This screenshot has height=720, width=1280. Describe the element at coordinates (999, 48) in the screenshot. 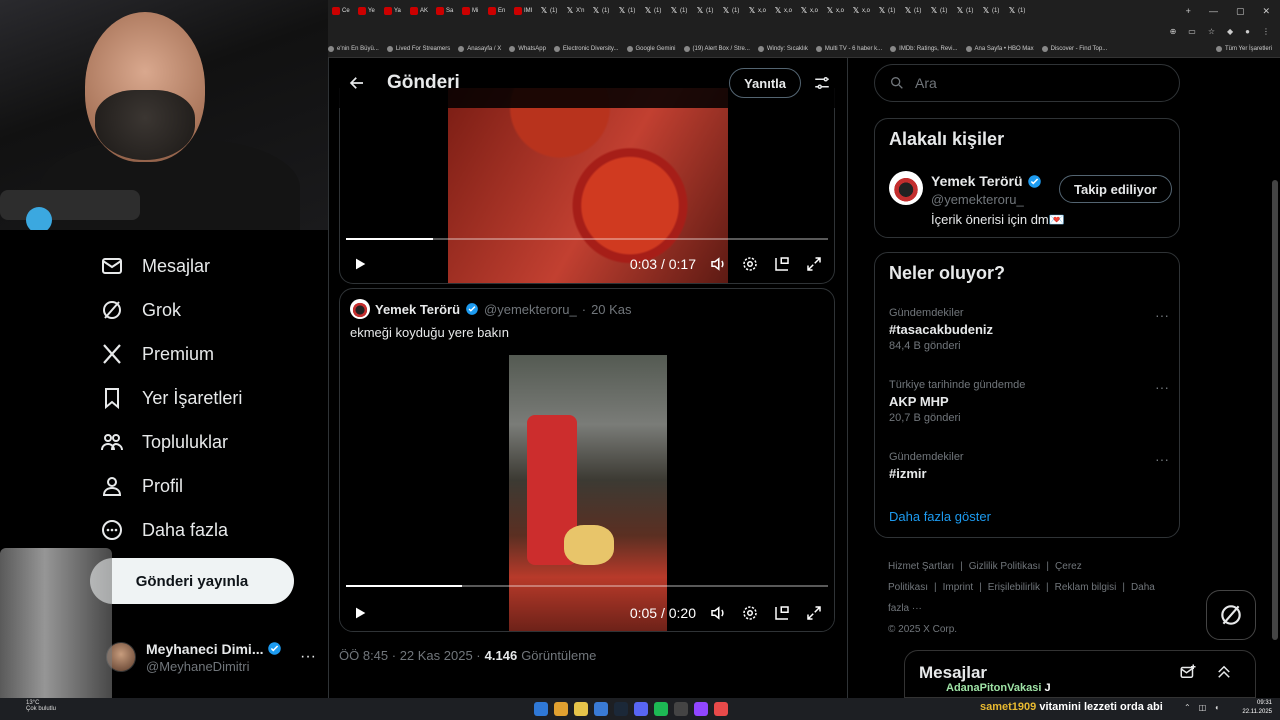

I see `bookmark-item: Ana Sayfa • HBO Max` at that location.